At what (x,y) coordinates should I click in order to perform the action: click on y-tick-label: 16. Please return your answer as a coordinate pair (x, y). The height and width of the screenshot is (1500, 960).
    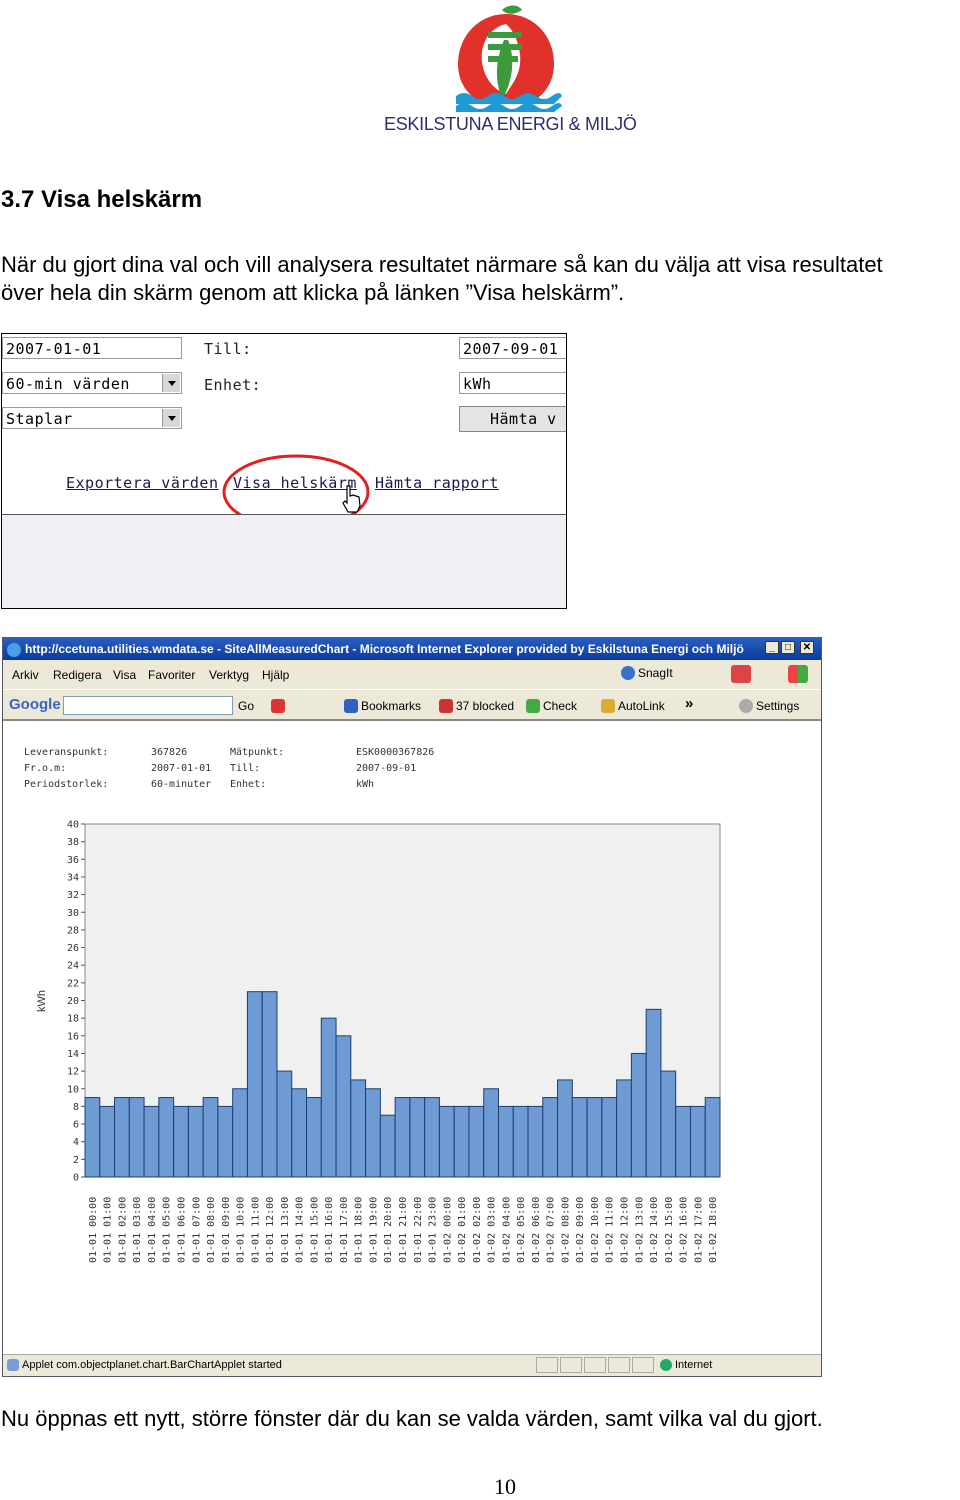
    Looking at the image, I should click on (73, 1036).